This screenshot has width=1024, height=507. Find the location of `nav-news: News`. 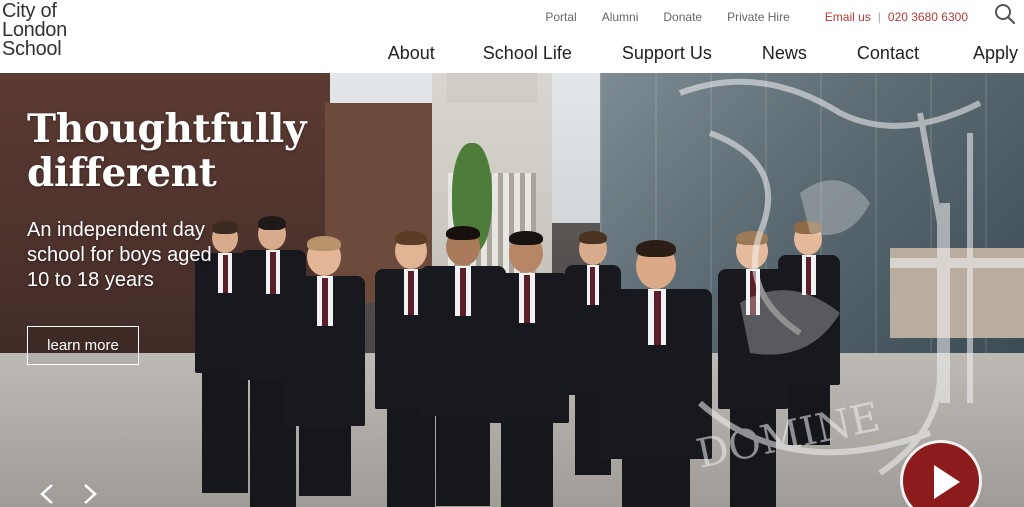

nav-news: News is located at coordinates (784, 53).